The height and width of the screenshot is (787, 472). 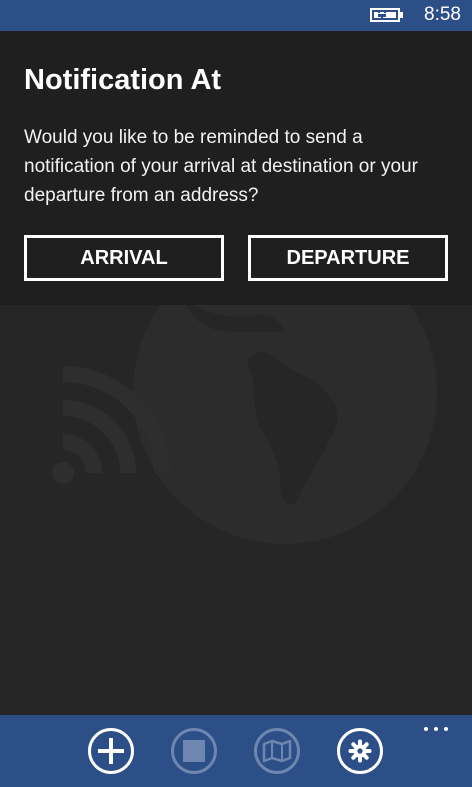 I want to click on battery-charging-icon, so click(x=386, y=15).